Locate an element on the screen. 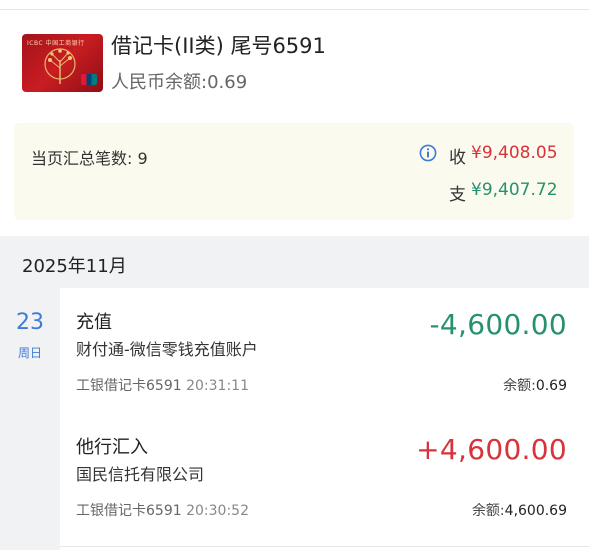 The height and width of the screenshot is (550, 589). transaction-meta: 工银借记卡6591 20:30:52 is located at coordinates (162, 510).